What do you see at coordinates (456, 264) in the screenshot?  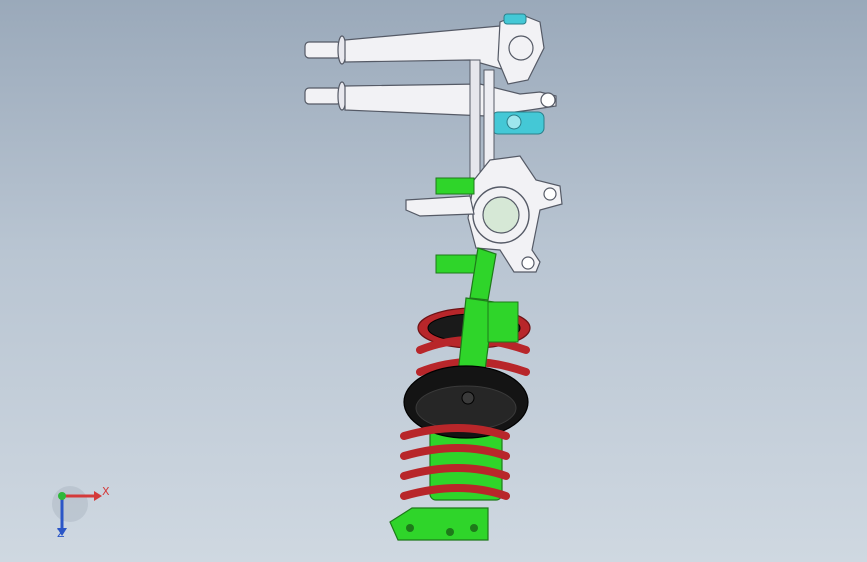 I see `tie-rod-clamp-lower` at bounding box center [456, 264].